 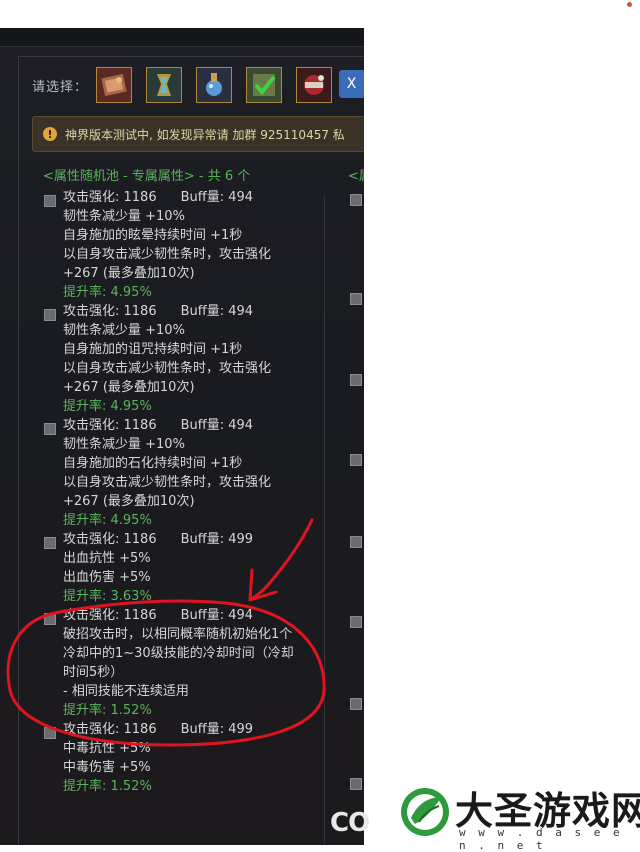 I want to click on entry-line: 出血抗性 +5%, so click(x=107, y=558).